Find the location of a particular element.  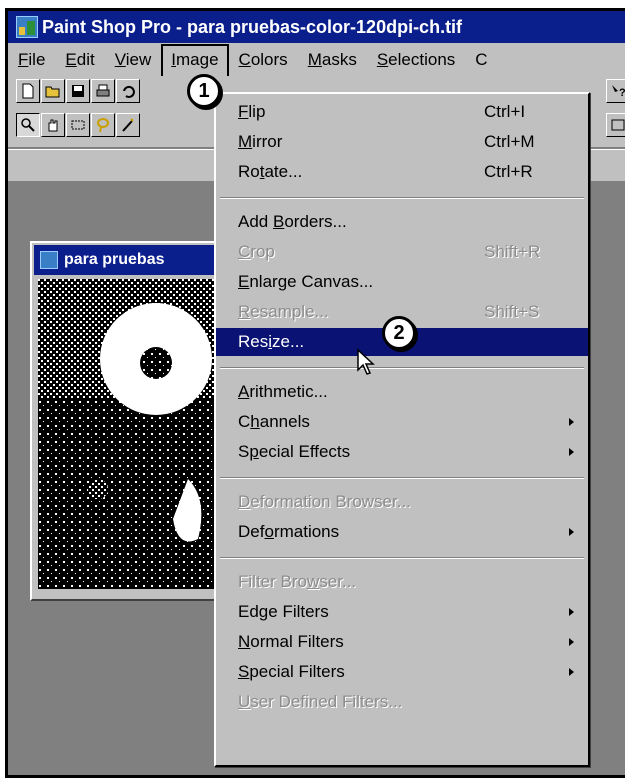

menu-label: olors is located at coordinates (269, 59).